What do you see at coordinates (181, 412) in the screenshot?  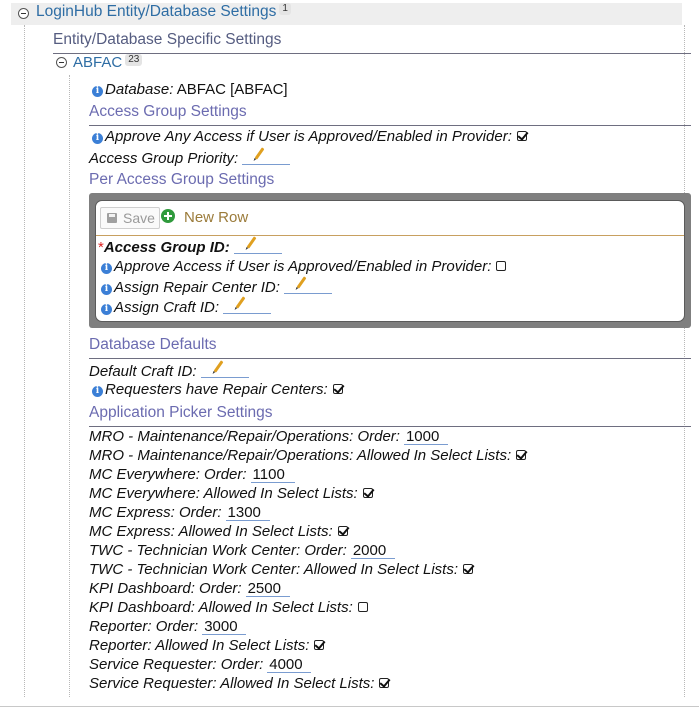 I see `app-picker-title: Application Picker Settings` at bounding box center [181, 412].